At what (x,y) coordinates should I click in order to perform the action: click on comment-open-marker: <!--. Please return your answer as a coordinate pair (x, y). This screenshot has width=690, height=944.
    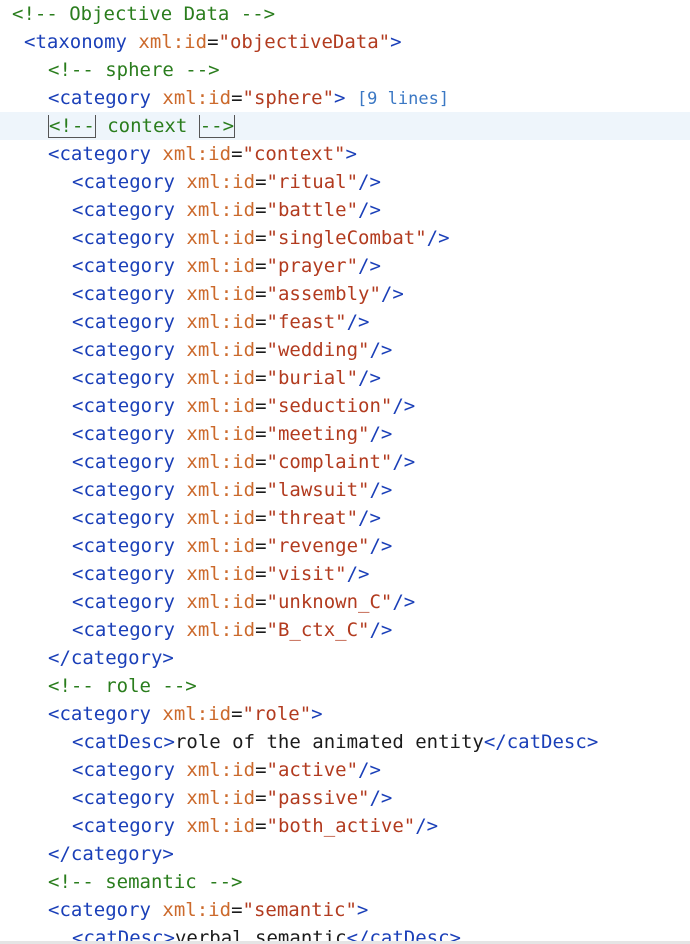
    Looking at the image, I should click on (72, 126).